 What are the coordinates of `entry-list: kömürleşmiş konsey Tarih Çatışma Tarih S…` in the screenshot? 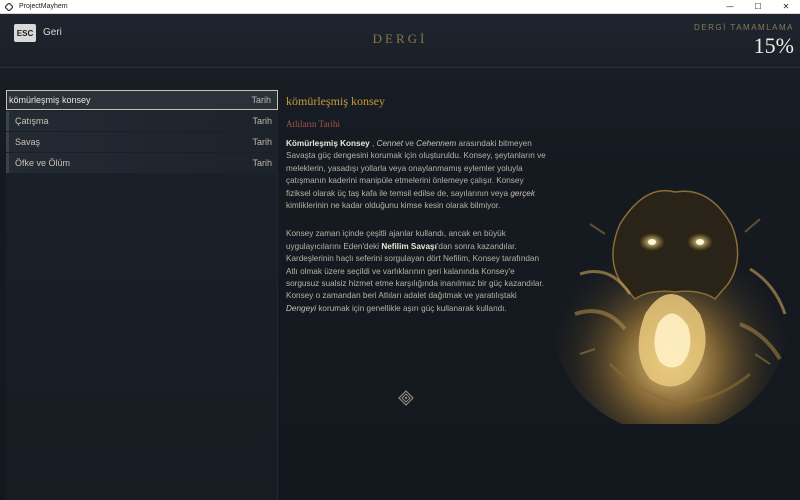 It's located at (142, 132).